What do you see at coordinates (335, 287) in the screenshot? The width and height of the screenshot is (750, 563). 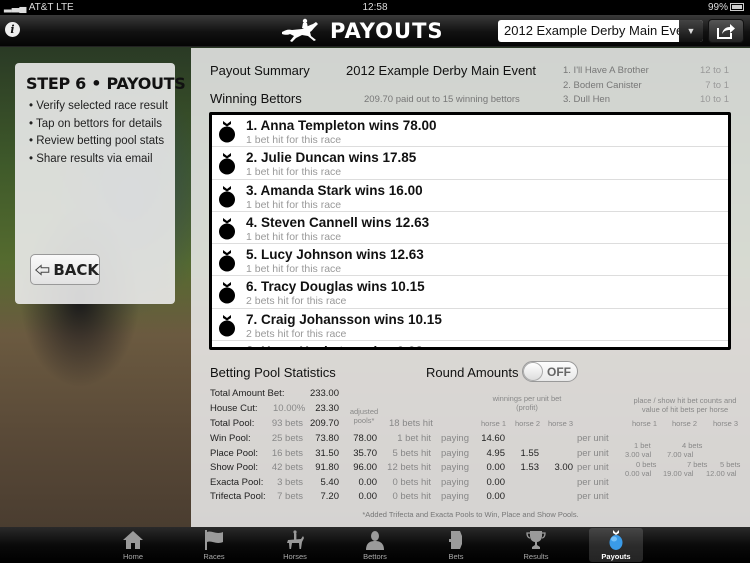 I see `bettor-name: 6. Tracy Douglas wins 10.15` at bounding box center [335, 287].